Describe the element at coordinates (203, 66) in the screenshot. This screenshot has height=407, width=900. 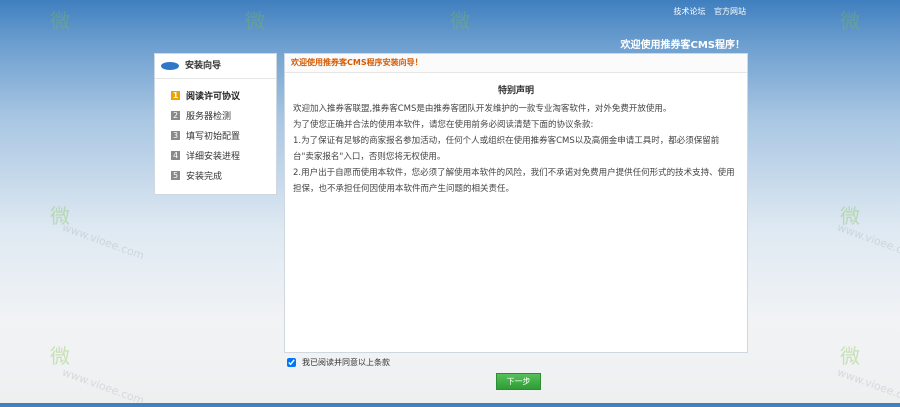
I see `sidebar-title: 安装向导` at that location.